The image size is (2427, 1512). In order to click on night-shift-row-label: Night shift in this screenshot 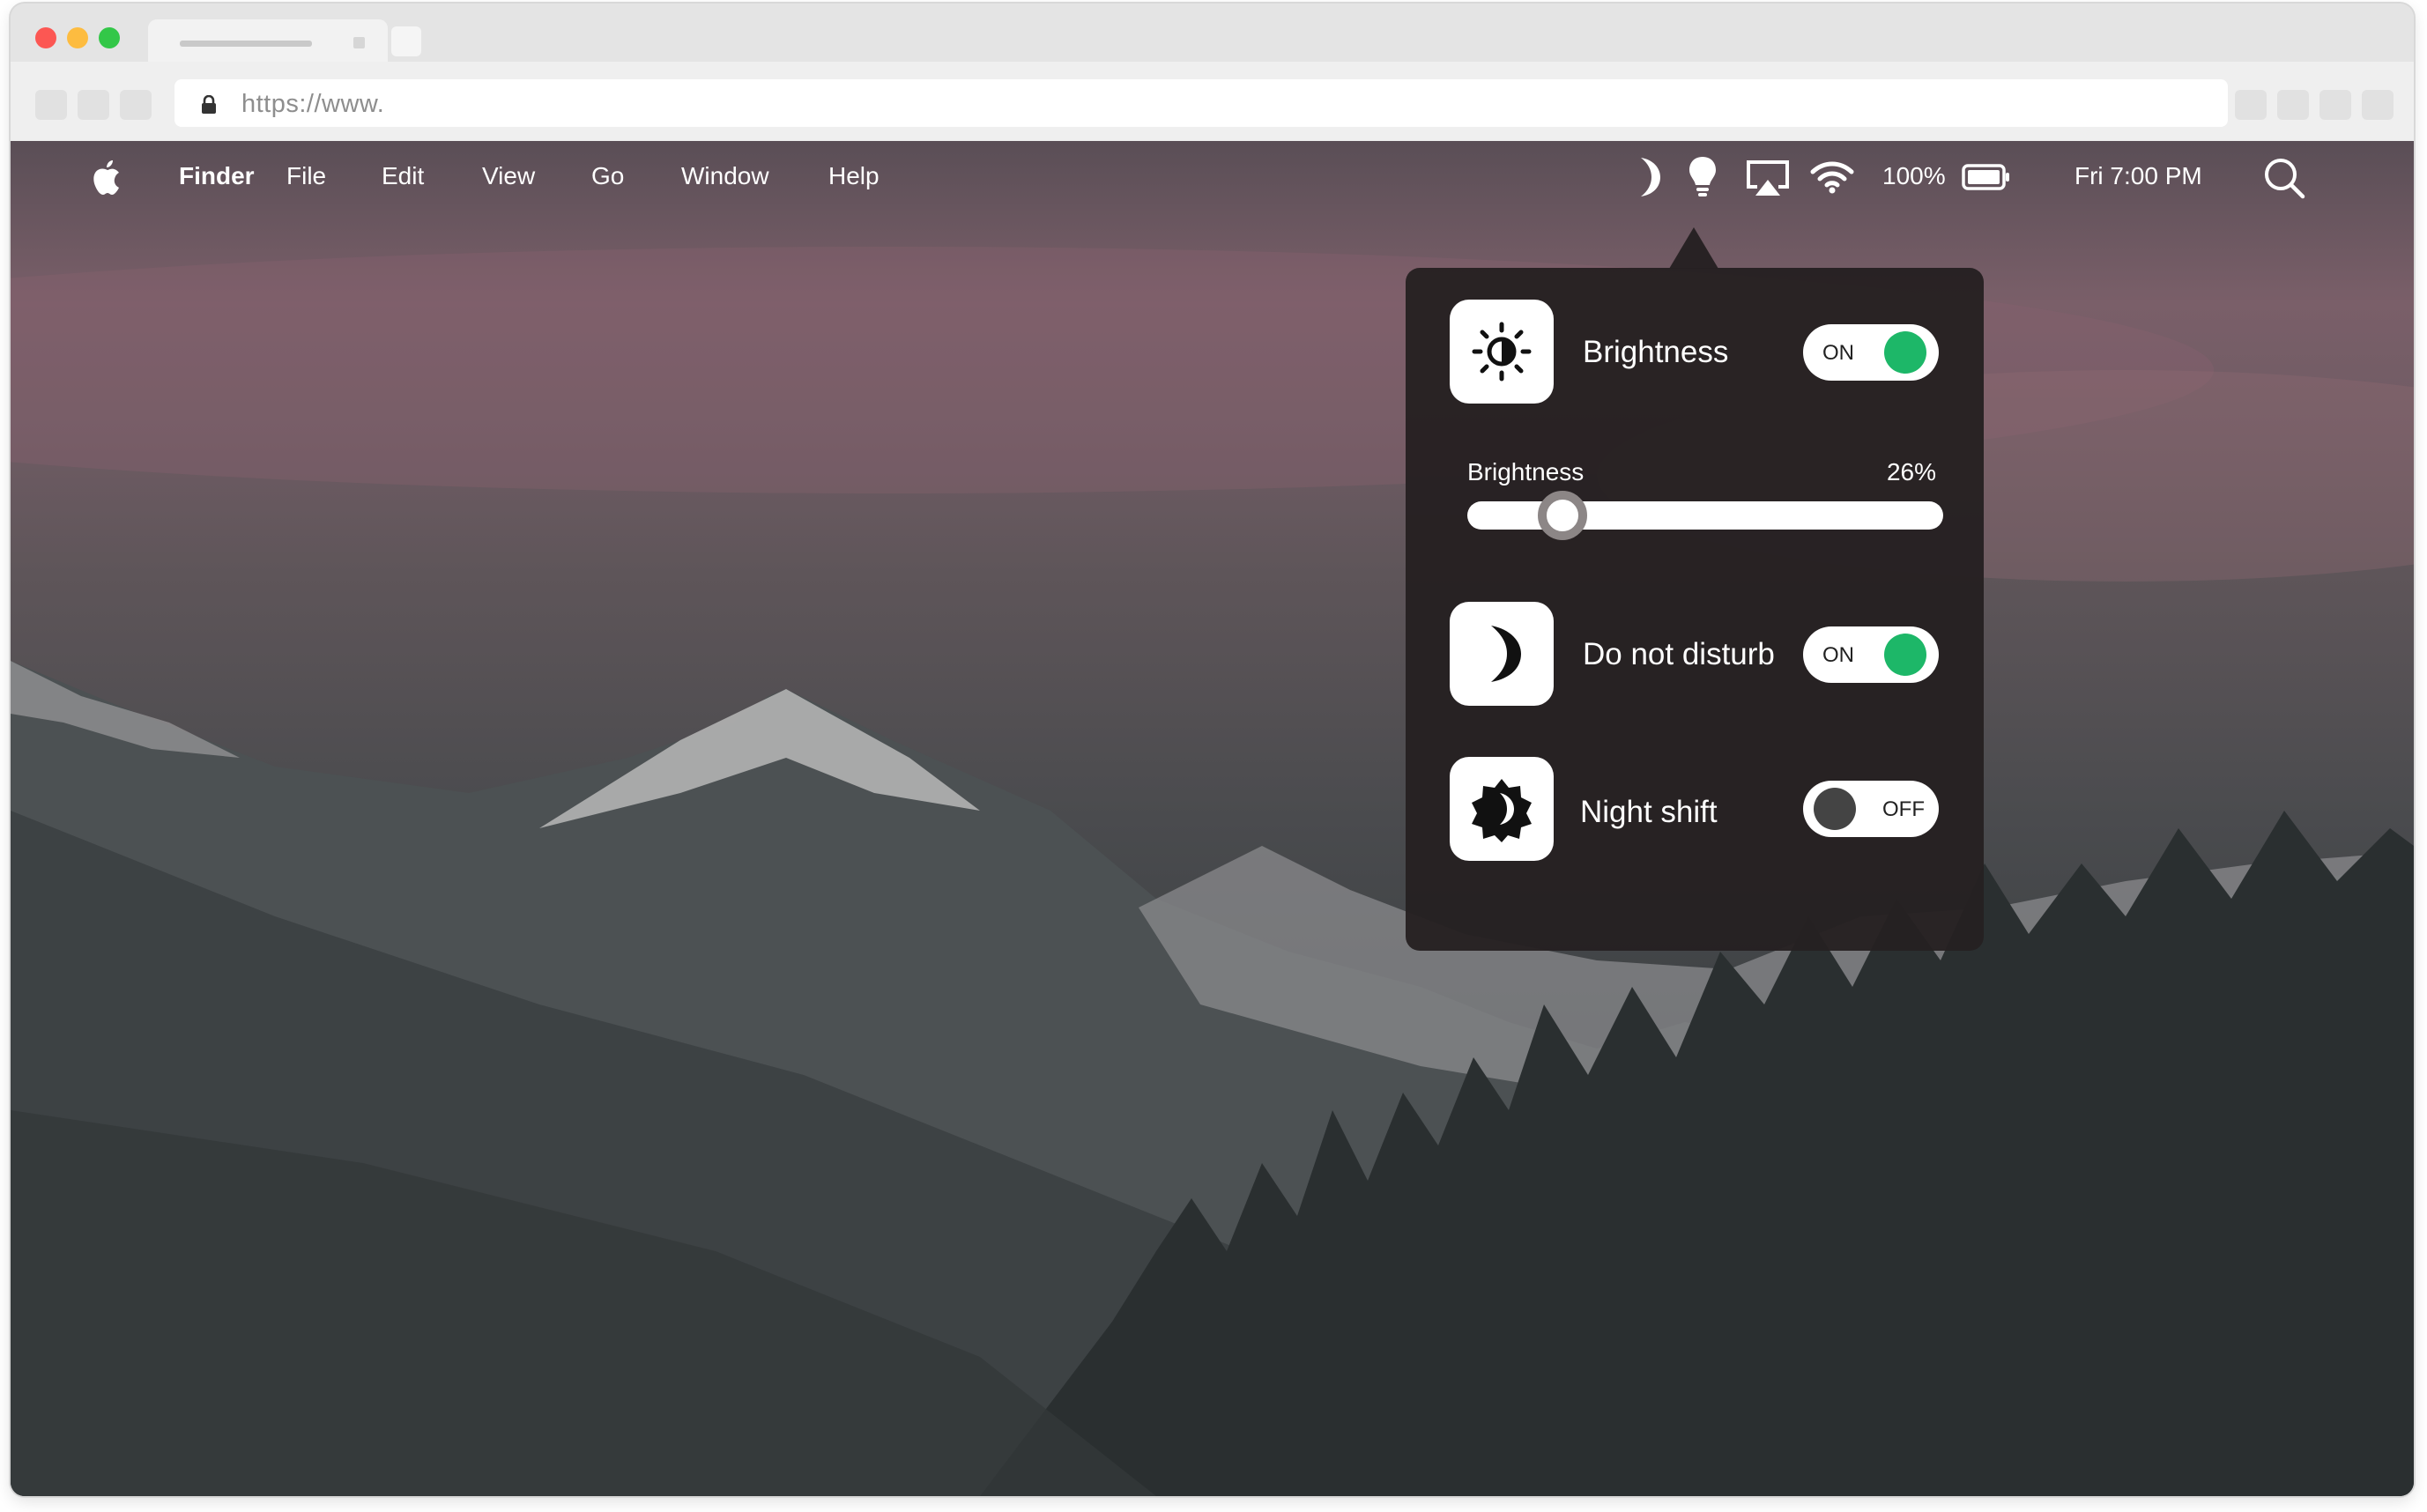, I will do `click(1649, 812)`.